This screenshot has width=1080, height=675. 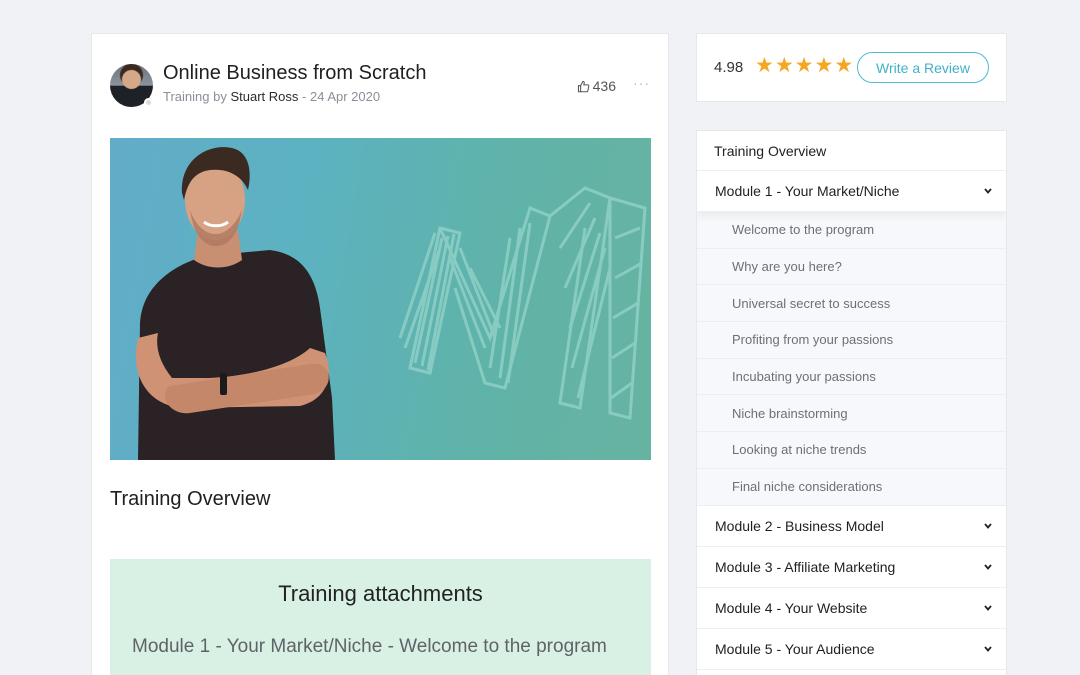 What do you see at coordinates (807, 191) in the screenshot?
I see `module-label: Module 1 - Your Market/Niche` at bounding box center [807, 191].